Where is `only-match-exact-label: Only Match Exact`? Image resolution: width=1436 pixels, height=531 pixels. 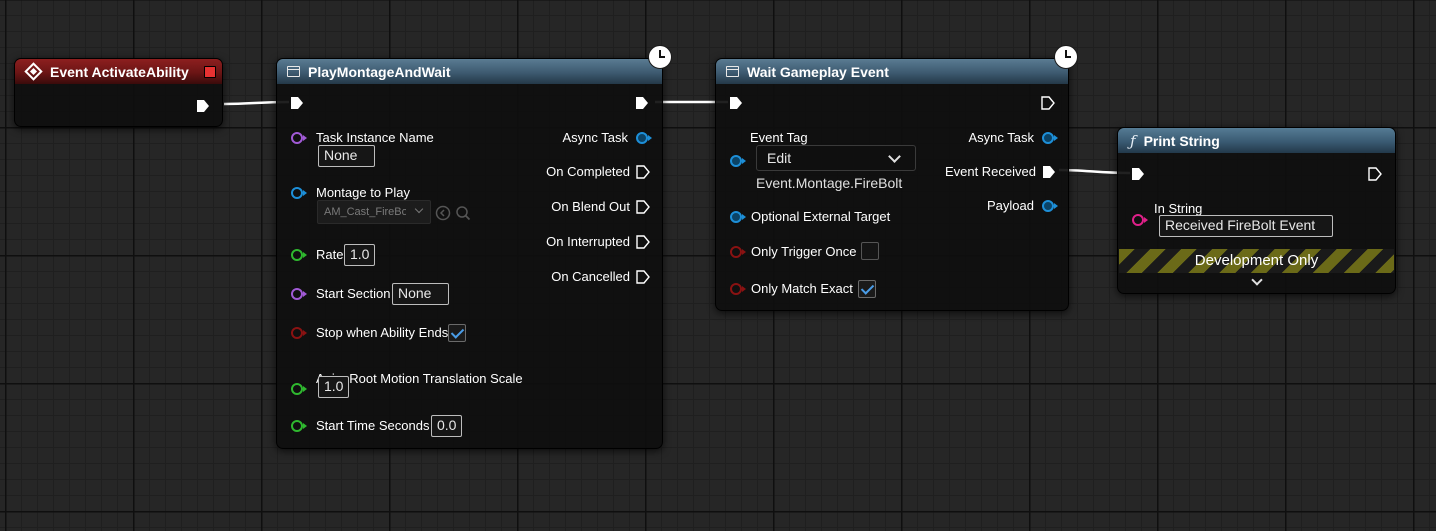
only-match-exact-label: Only Match Exact is located at coordinates (802, 288).